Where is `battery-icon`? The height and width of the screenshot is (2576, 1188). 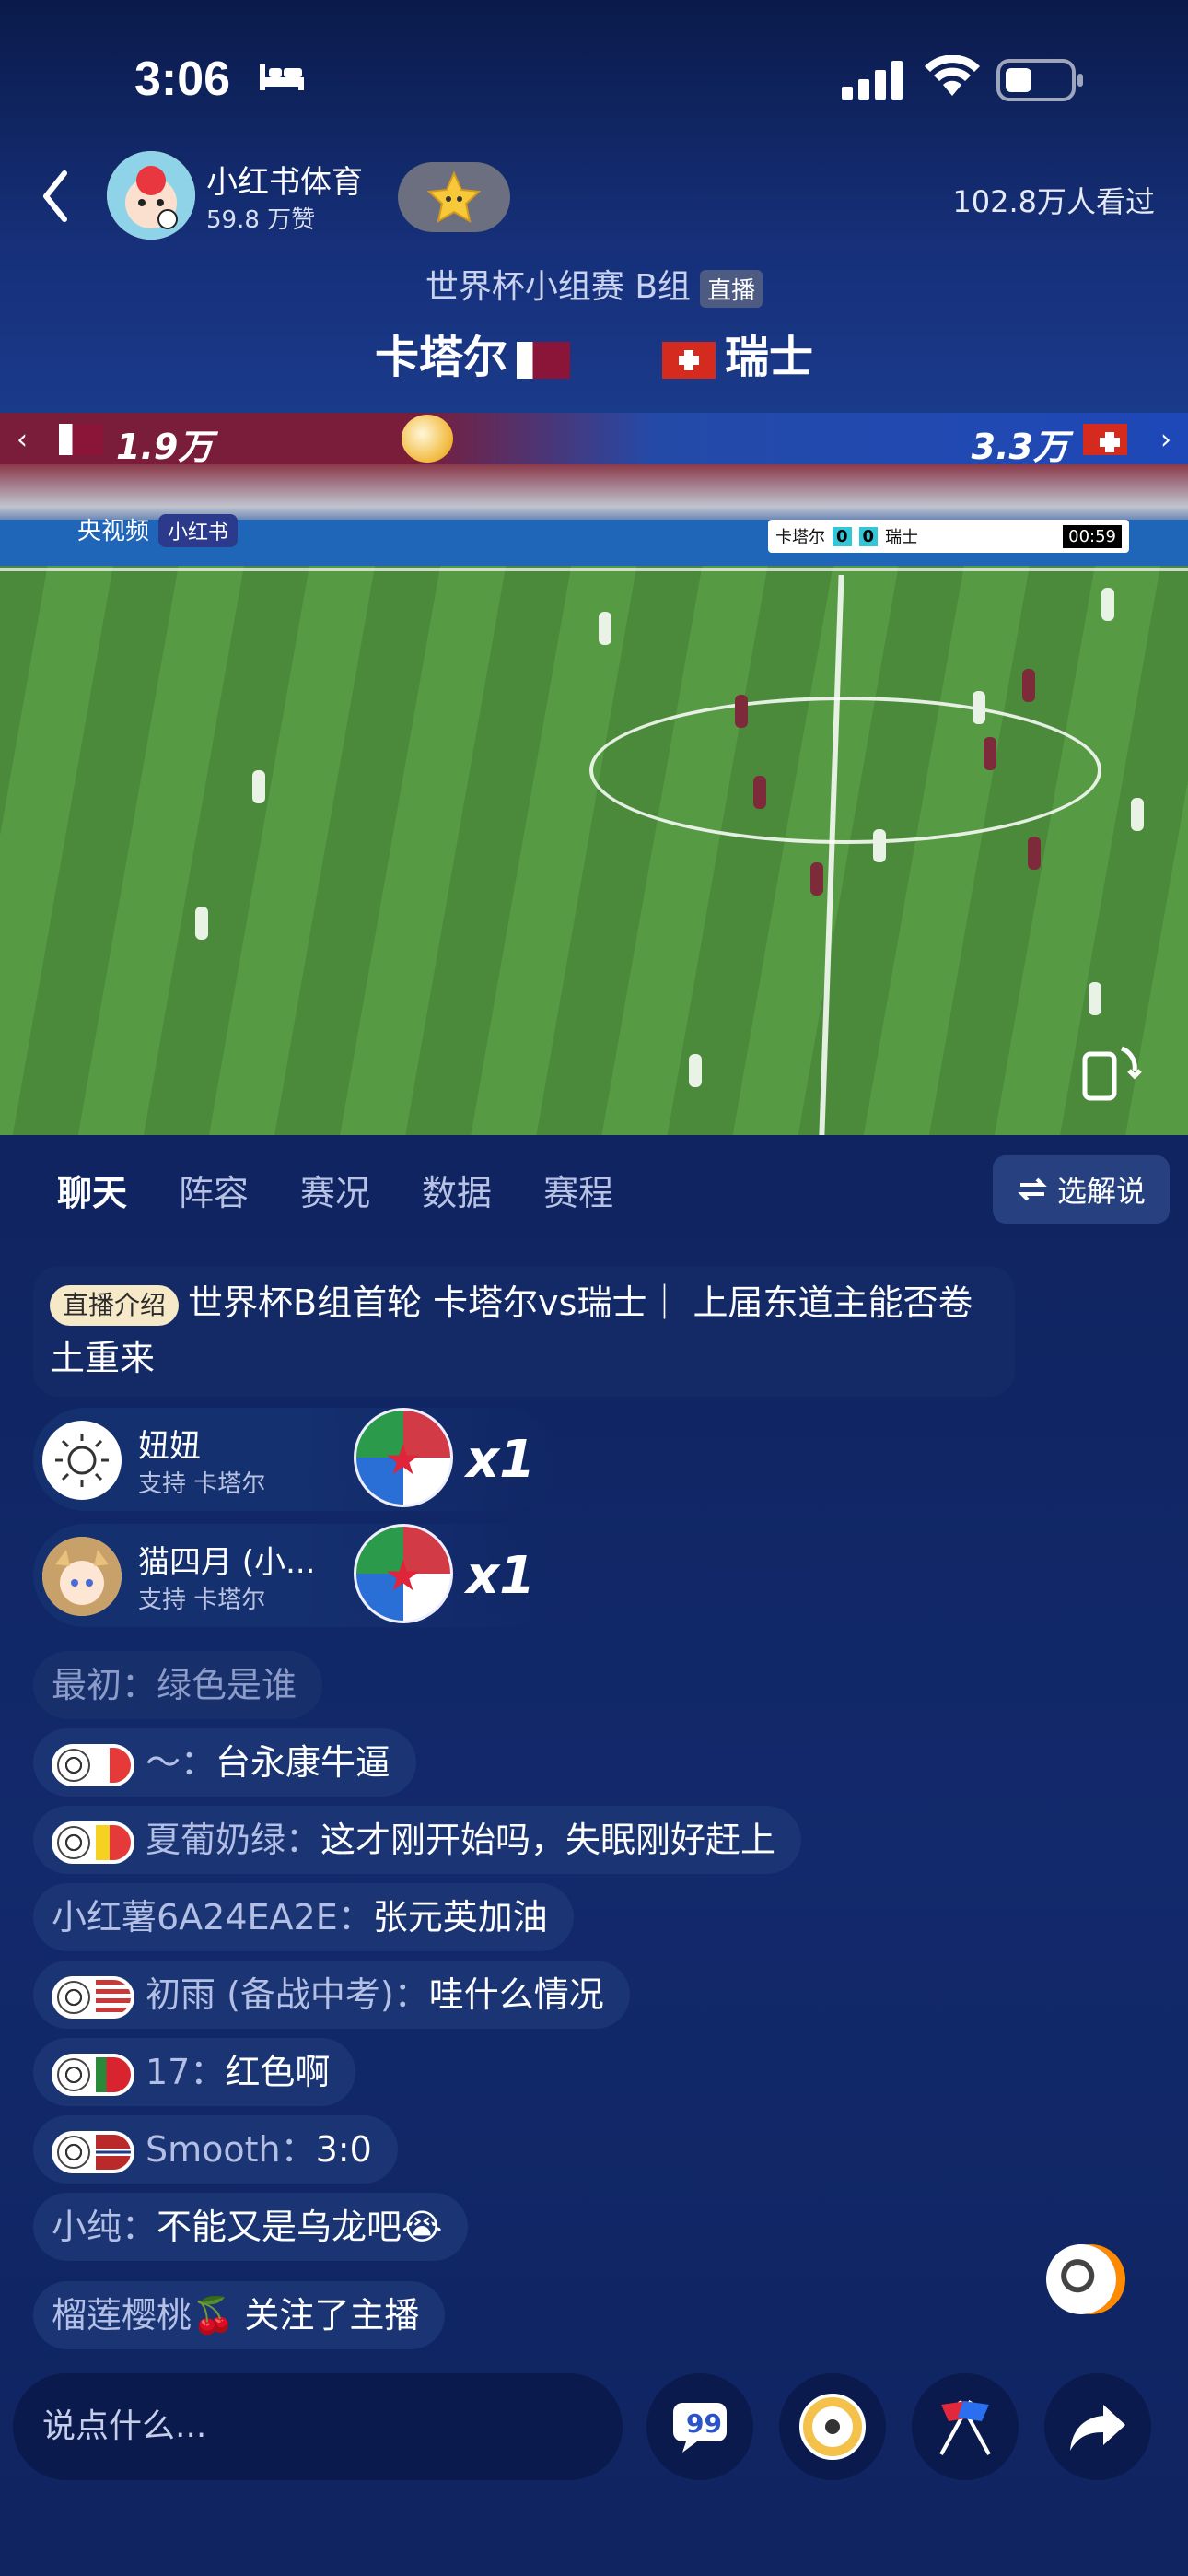
battery-icon is located at coordinates (1039, 80).